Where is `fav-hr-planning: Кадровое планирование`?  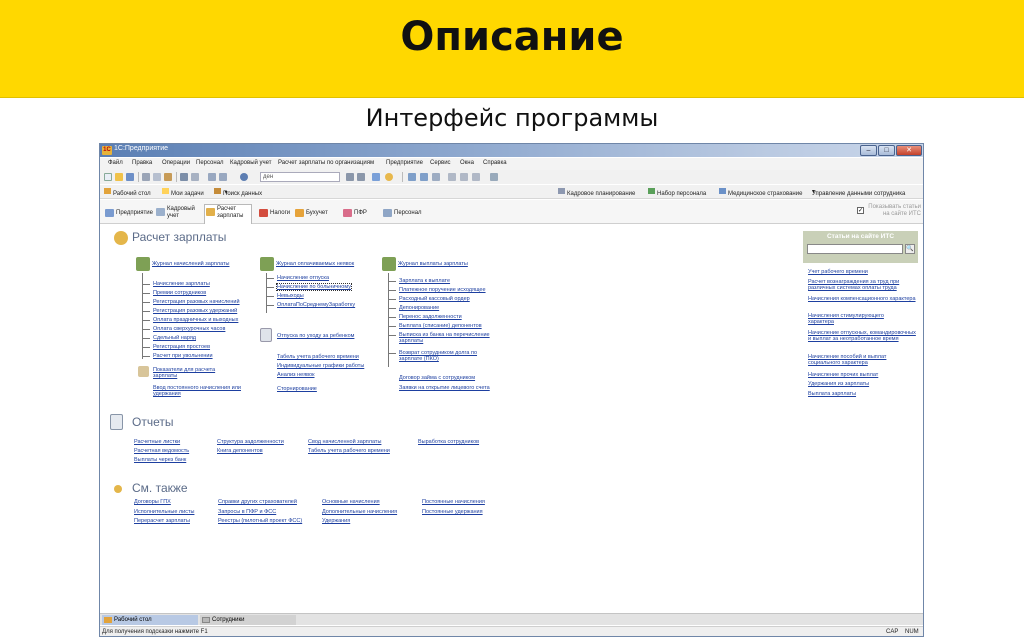 fav-hr-planning: Кадровое планирование is located at coordinates (596, 192).